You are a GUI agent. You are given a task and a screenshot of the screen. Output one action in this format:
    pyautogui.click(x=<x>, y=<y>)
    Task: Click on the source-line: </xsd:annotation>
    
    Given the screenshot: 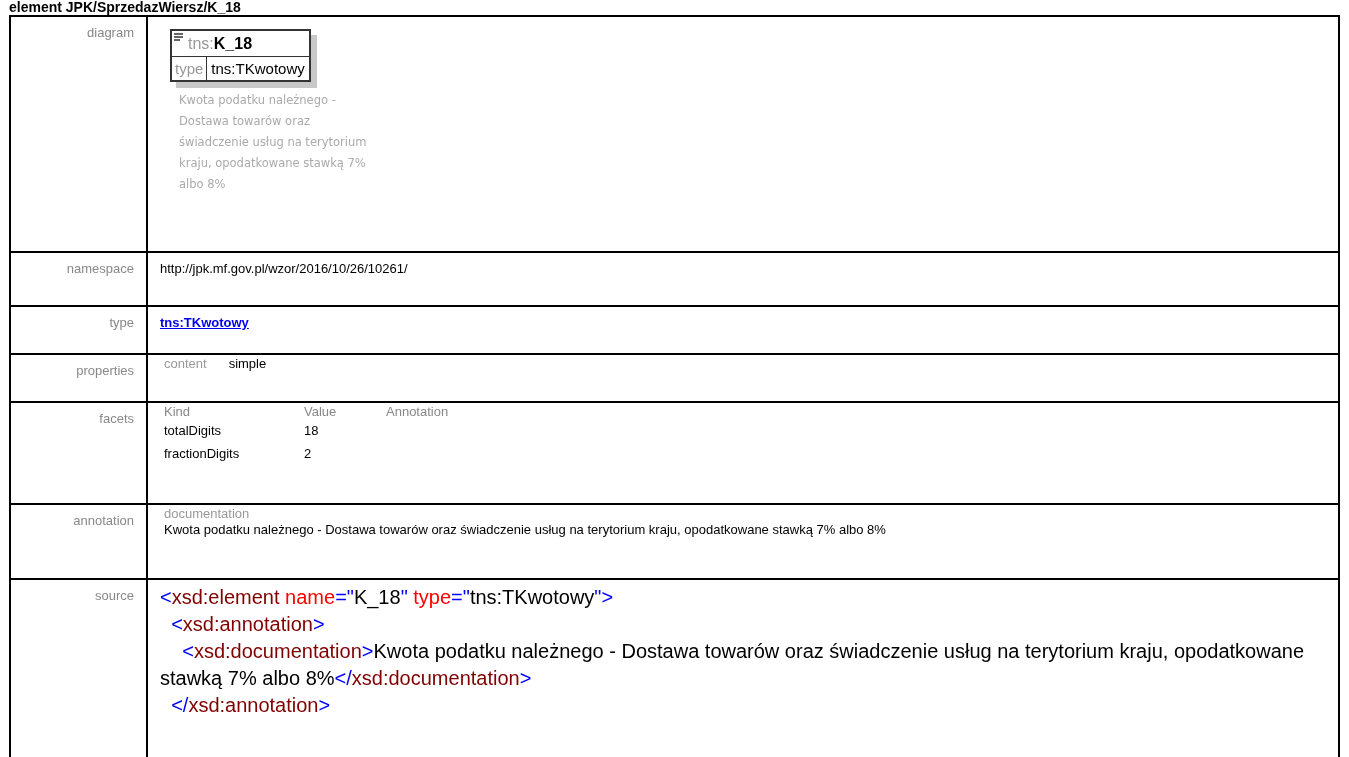 What is the action you would take?
    pyautogui.click(x=251, y=705)
    